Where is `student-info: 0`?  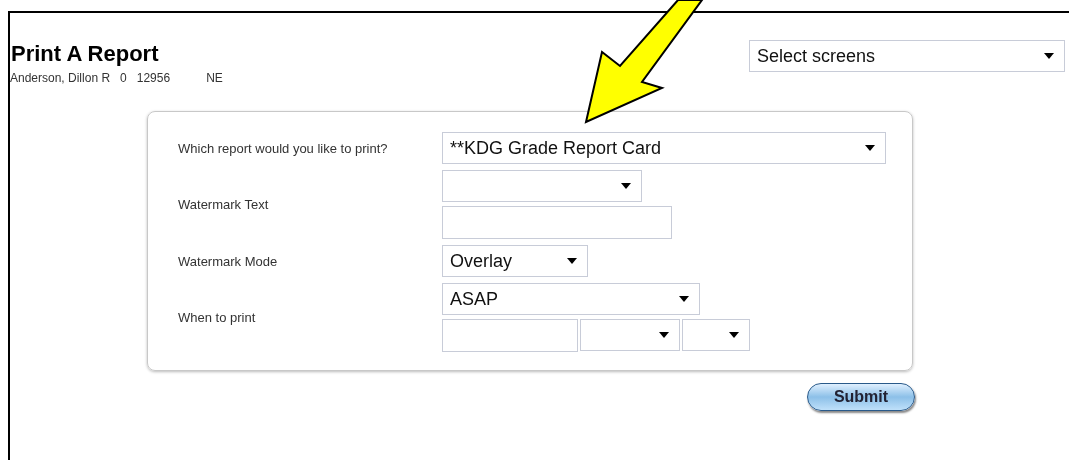 student-info: 0 is located at coordinates (123, 78).